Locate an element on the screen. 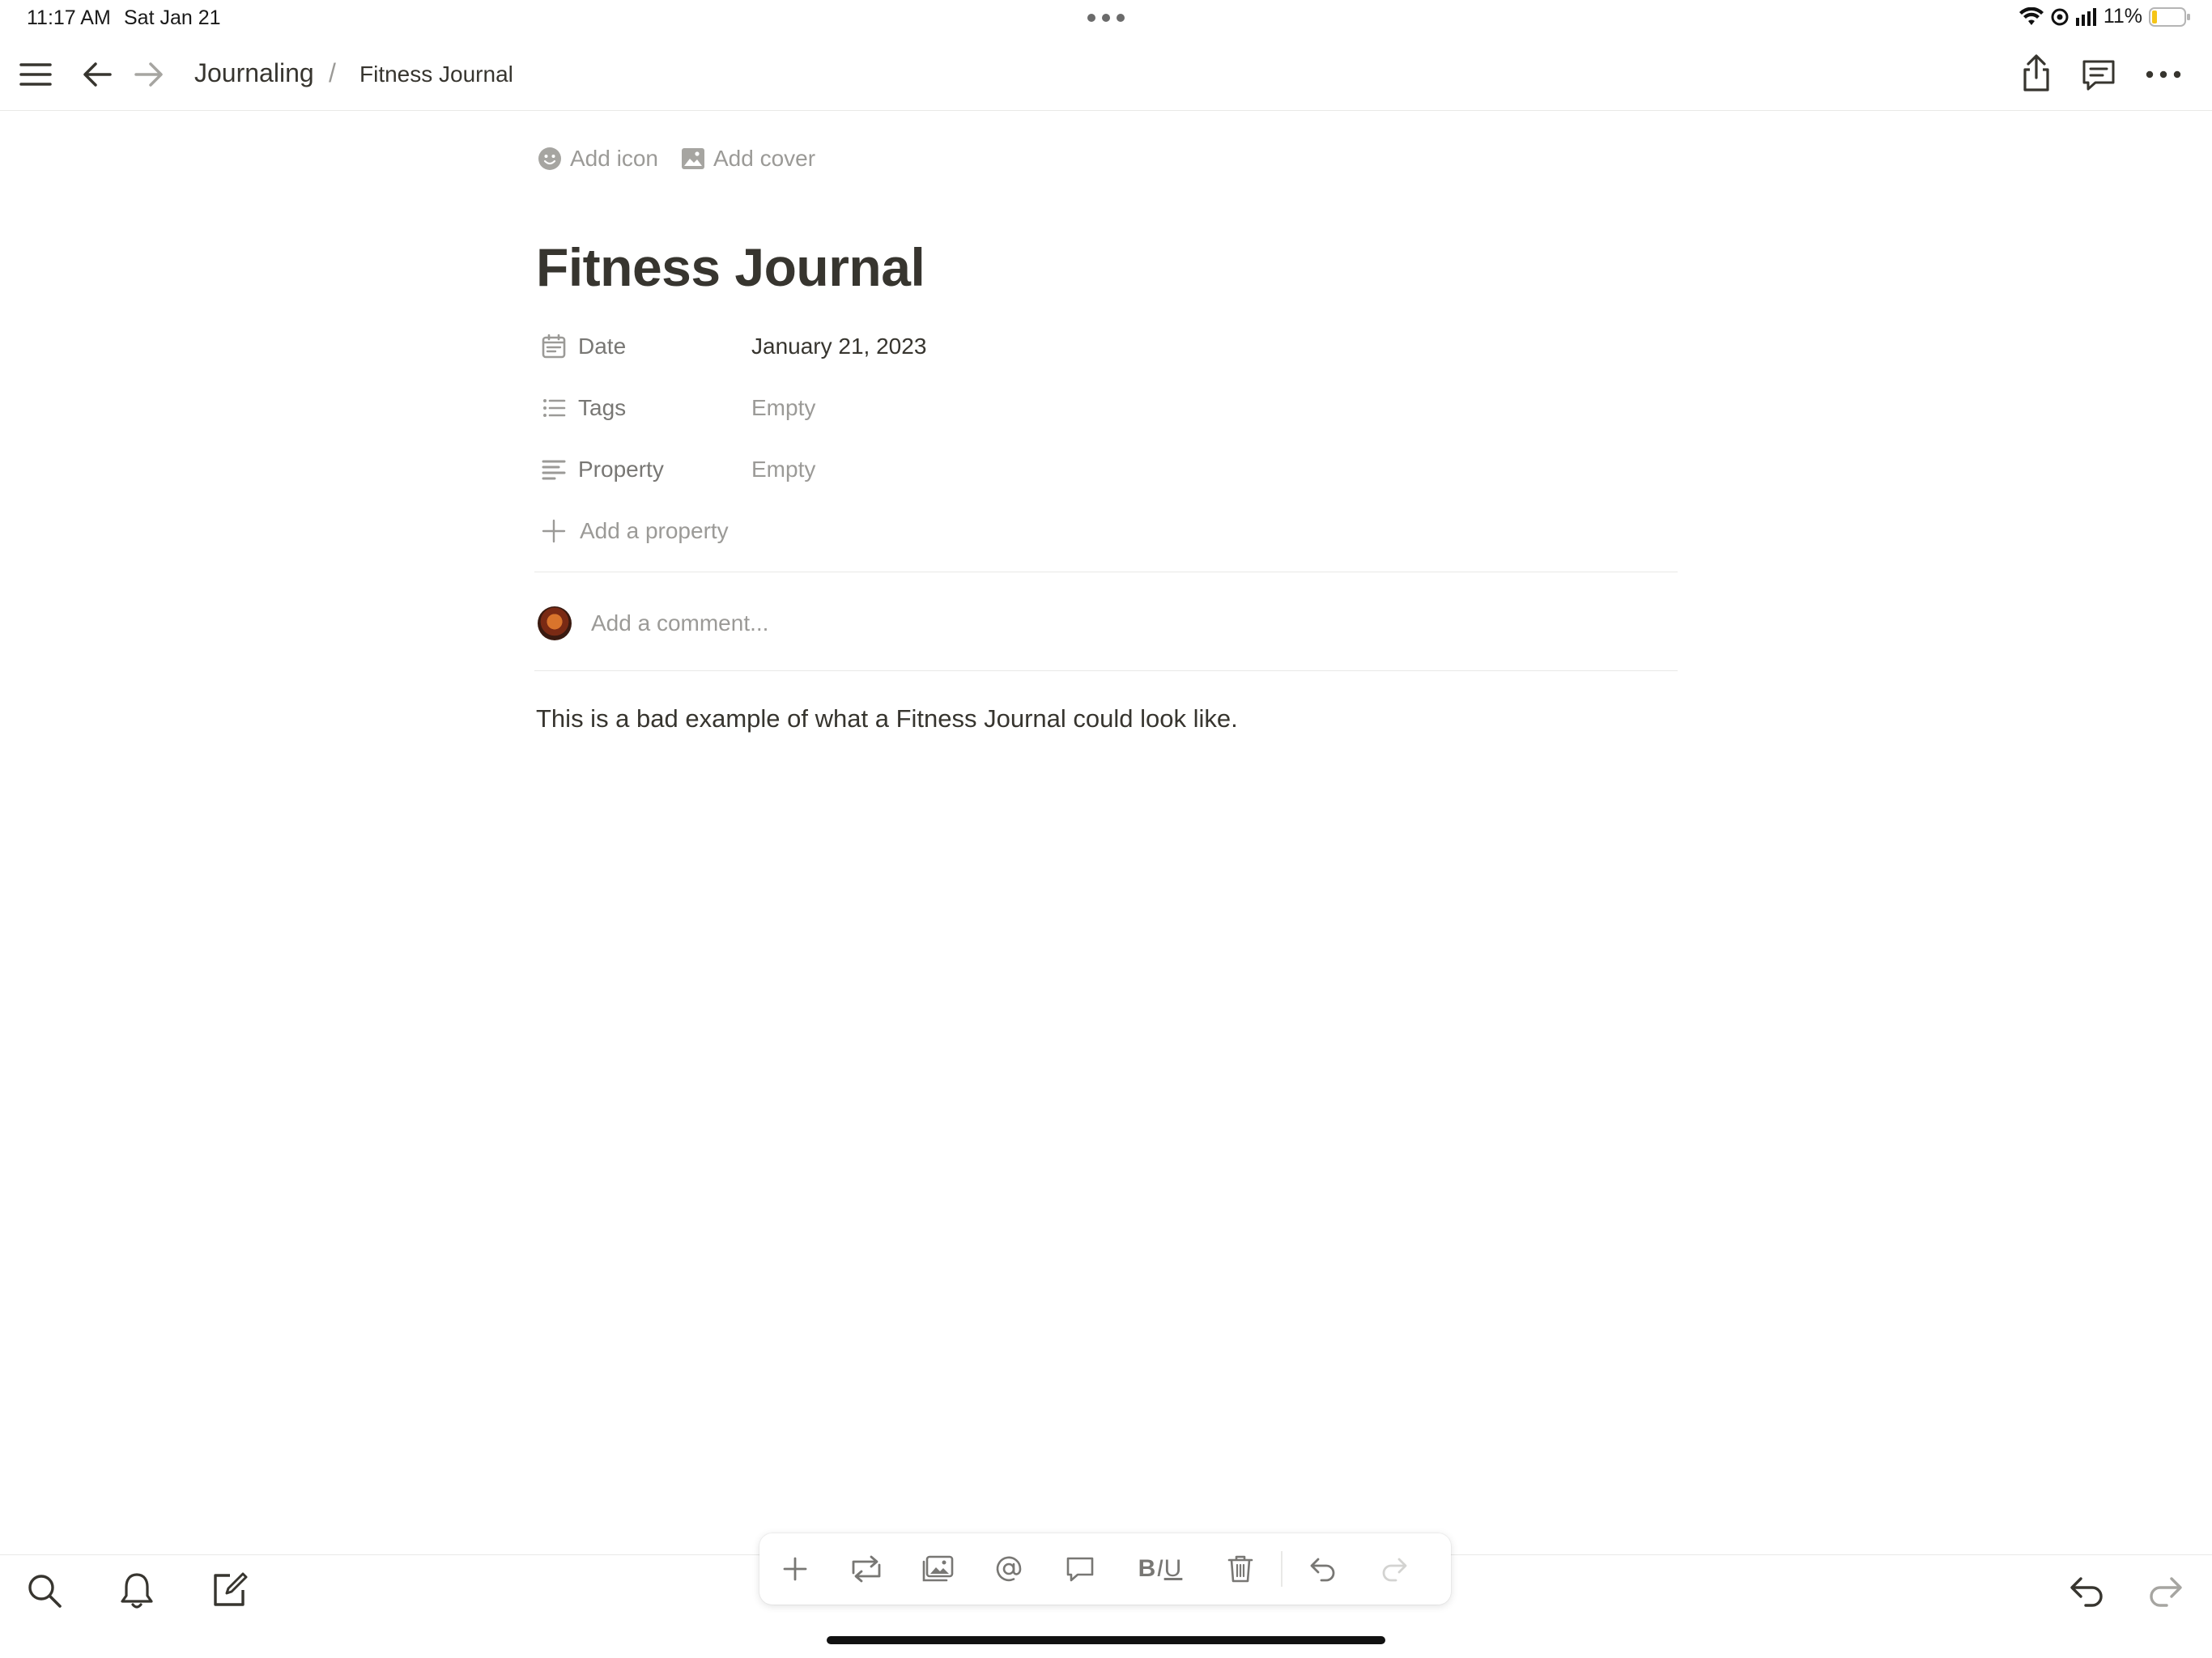 The width and height of the screenshot is (2212, 1658). topnav-divider is located at coordinates (1106, 110).